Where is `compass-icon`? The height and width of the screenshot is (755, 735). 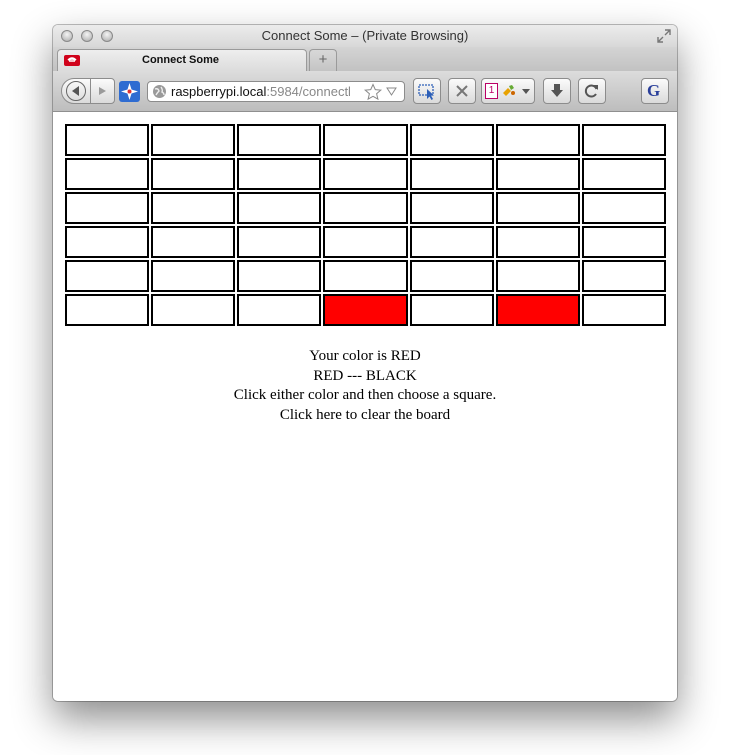
compass-icon is located at coordinates (129, 91).